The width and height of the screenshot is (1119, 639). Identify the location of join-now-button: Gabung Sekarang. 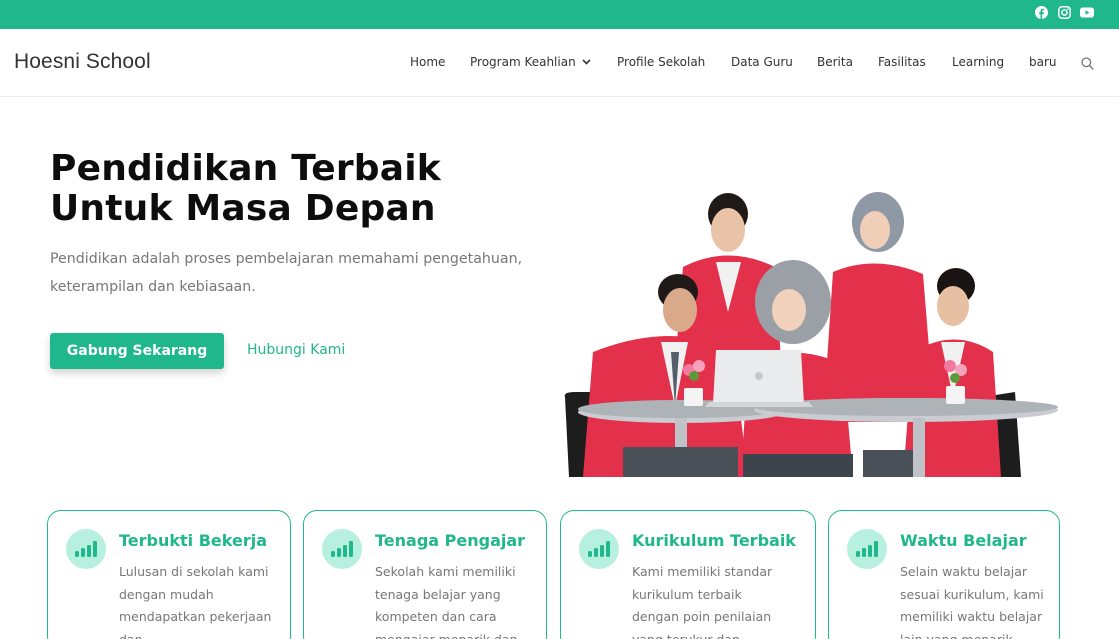
(137, 351).